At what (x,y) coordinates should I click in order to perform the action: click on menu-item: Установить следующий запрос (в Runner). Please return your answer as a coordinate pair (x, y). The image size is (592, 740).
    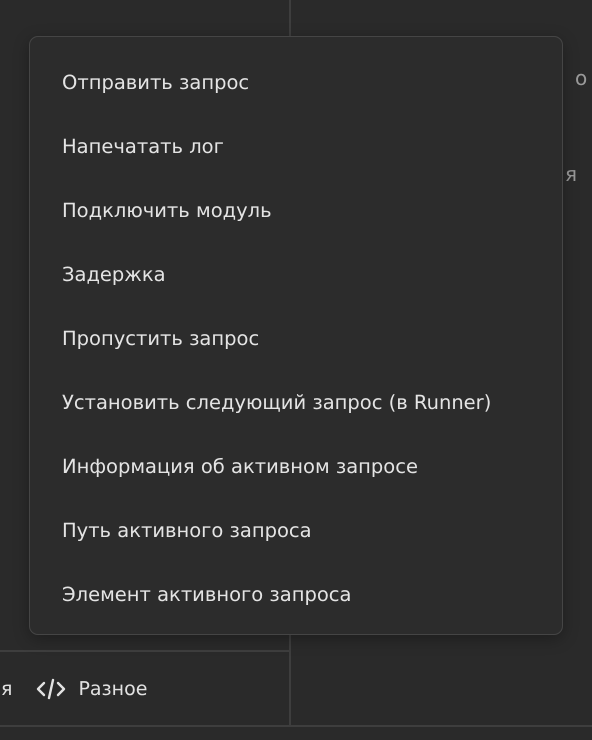
    Looking at the image, I should click on (277, 403).